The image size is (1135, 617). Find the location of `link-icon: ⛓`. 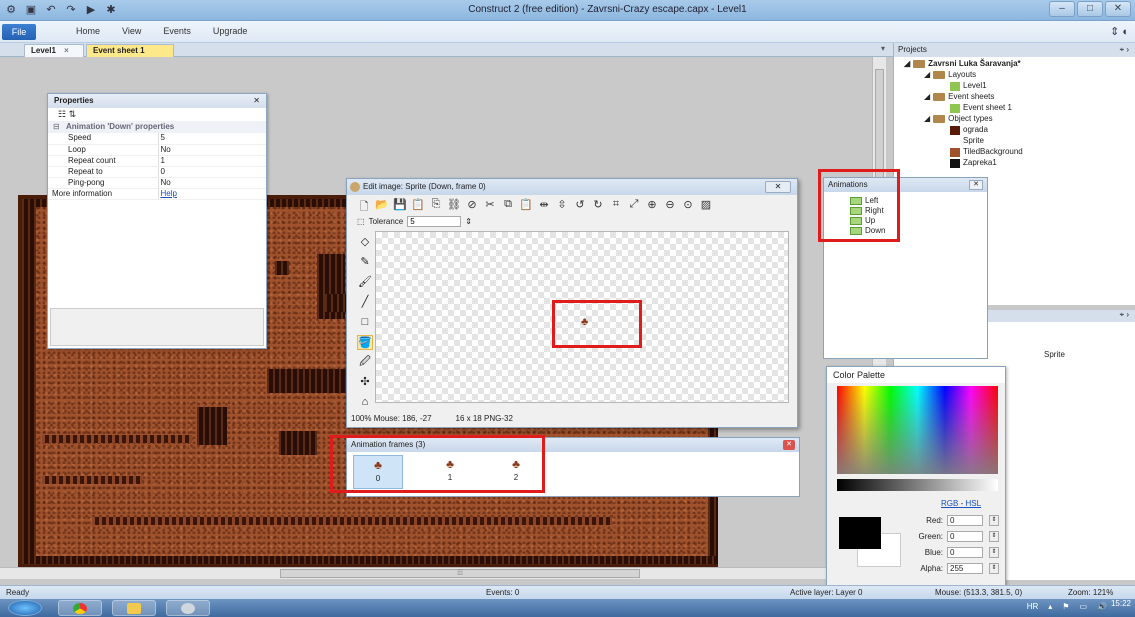

link-icon: ⛓ is located at coordinates (454, 207).